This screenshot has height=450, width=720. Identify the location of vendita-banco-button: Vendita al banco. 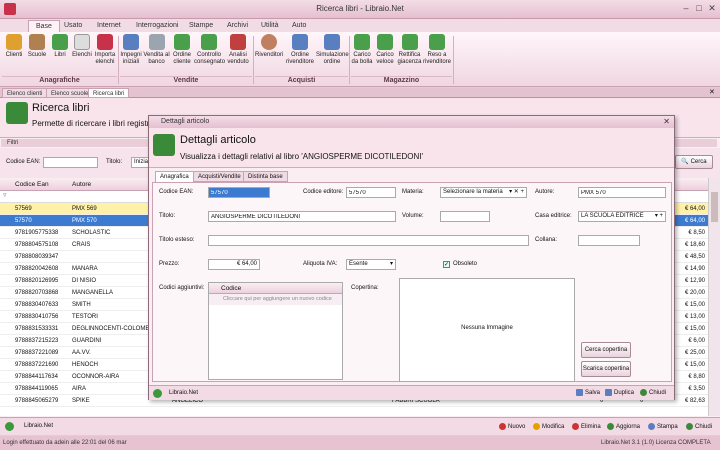
(156, 54).